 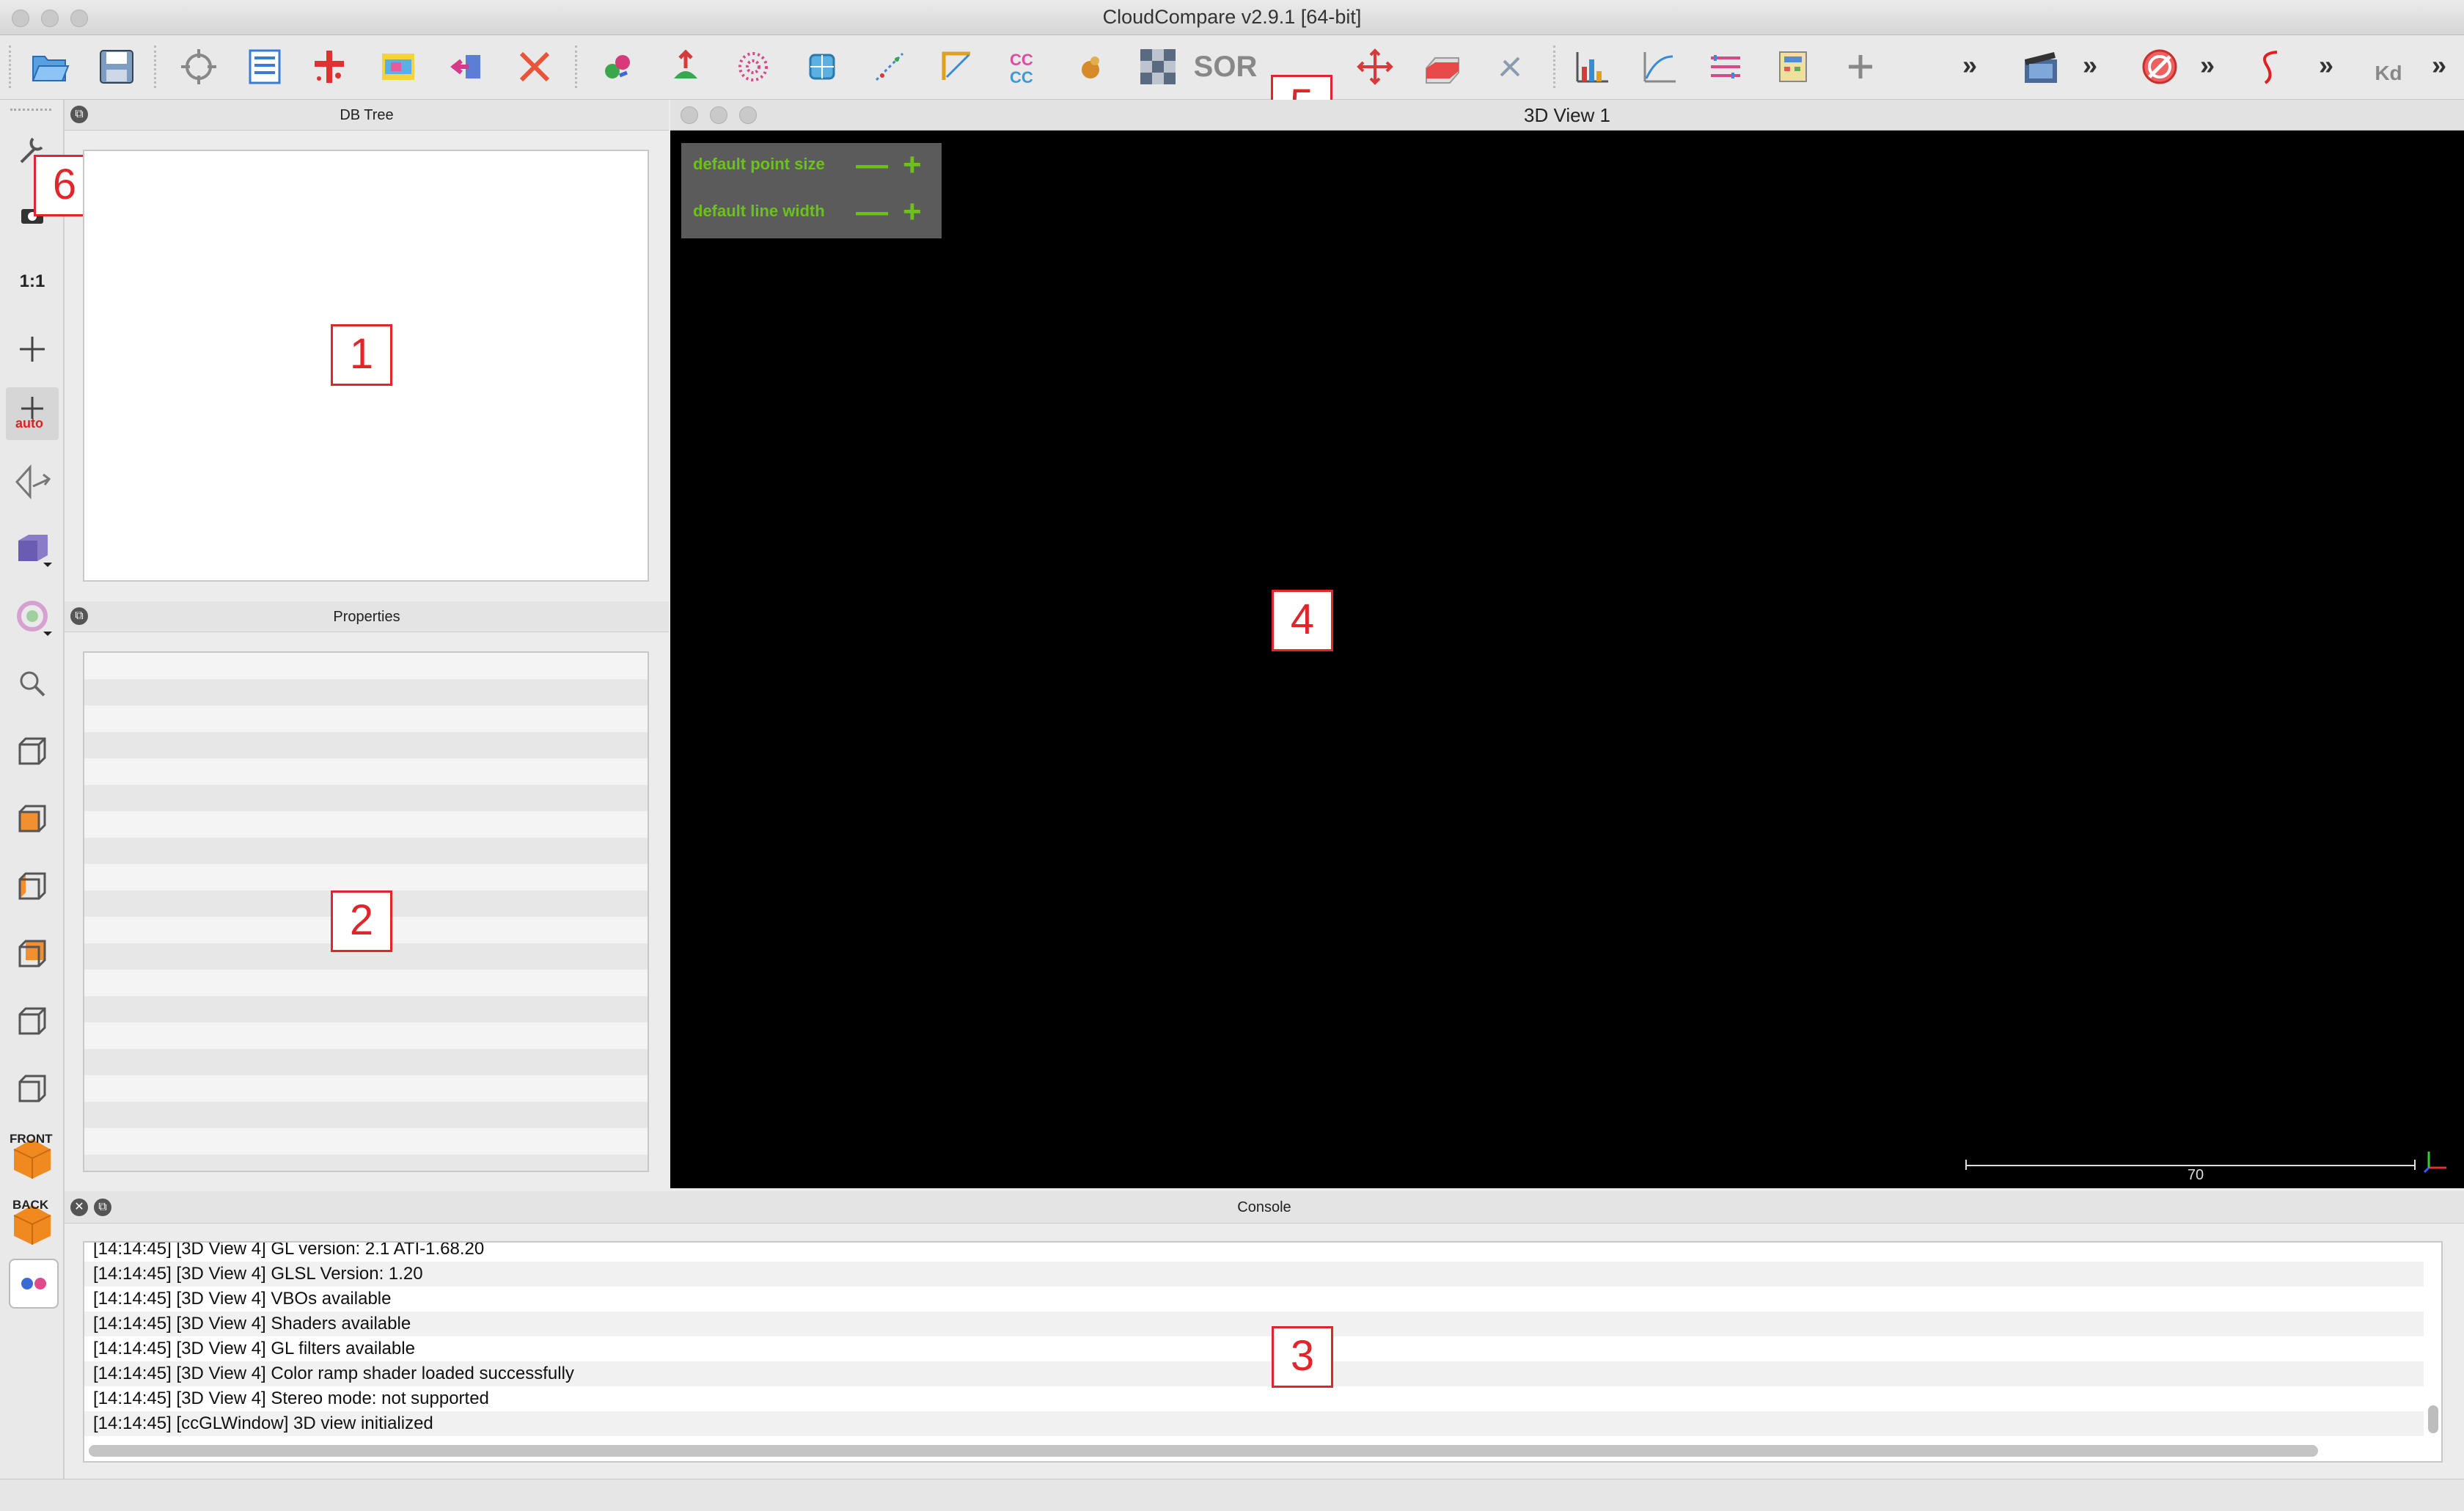 What do you see at coordinates (264, 66) in the screenshot?
I see `list-icon` at bounding box center [264, 66].